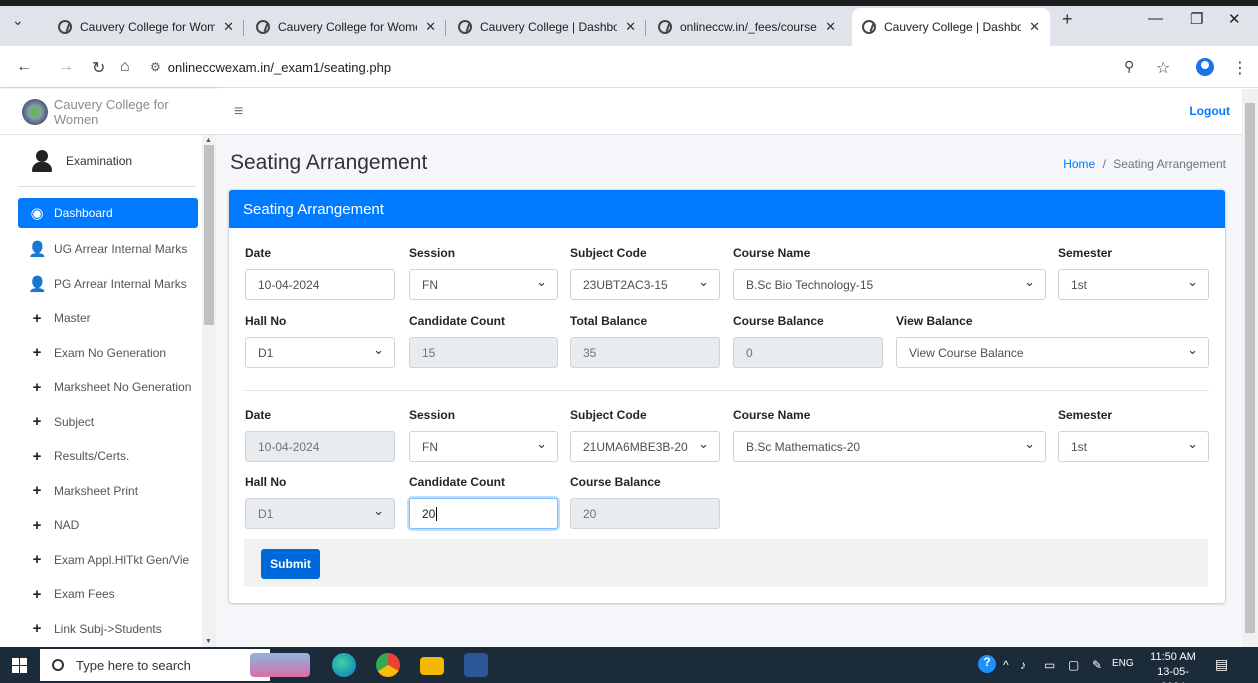 The width and height of the screenshot is (1258, 683). What do you see at coordinates (108, 387) in the screenshot?
I see `sidebar-item-marksheet-no-generation: + Marksheet No Generation` at bounding box center [108, 387].